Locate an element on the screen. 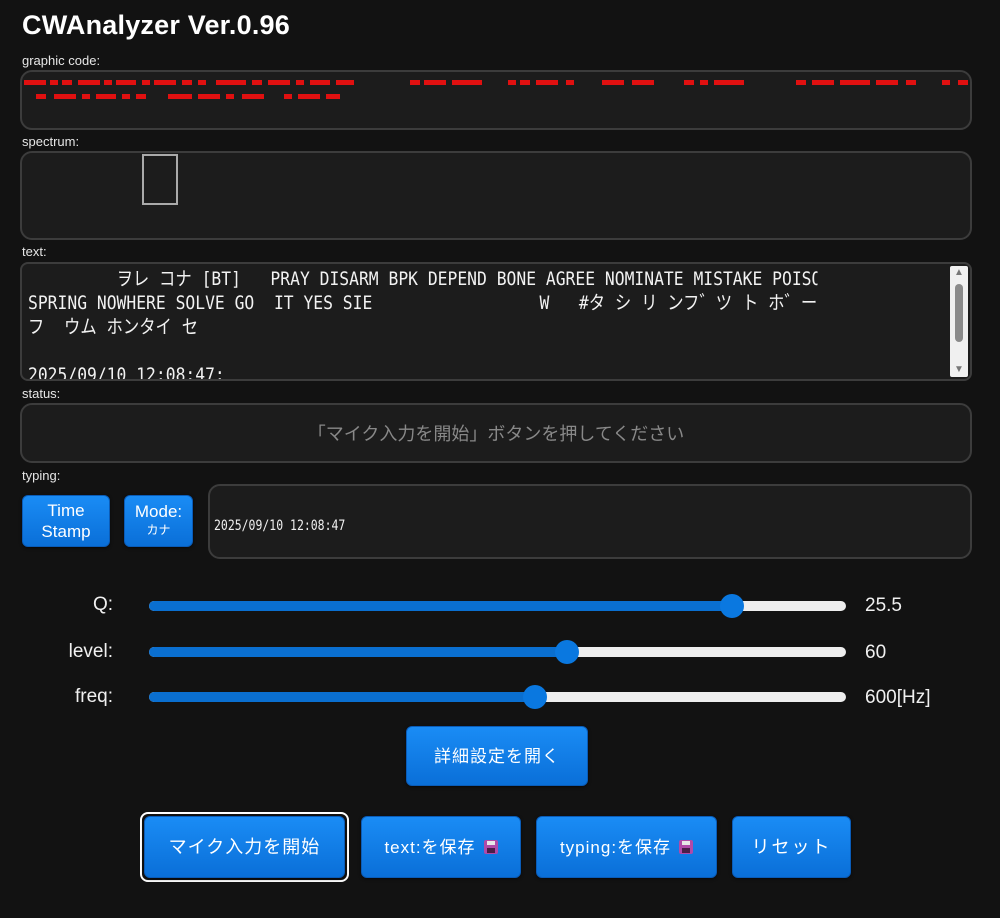  status-label: status: is located at coordinates (41, 393).